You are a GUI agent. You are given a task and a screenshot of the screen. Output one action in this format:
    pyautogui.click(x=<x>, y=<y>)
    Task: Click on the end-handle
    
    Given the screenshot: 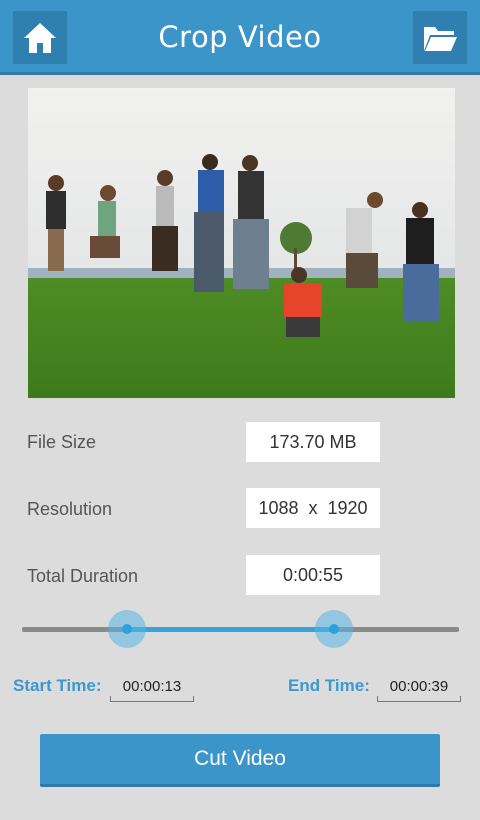 What is the action you would take?
    pyautogui.click(x=334, y=629)
    